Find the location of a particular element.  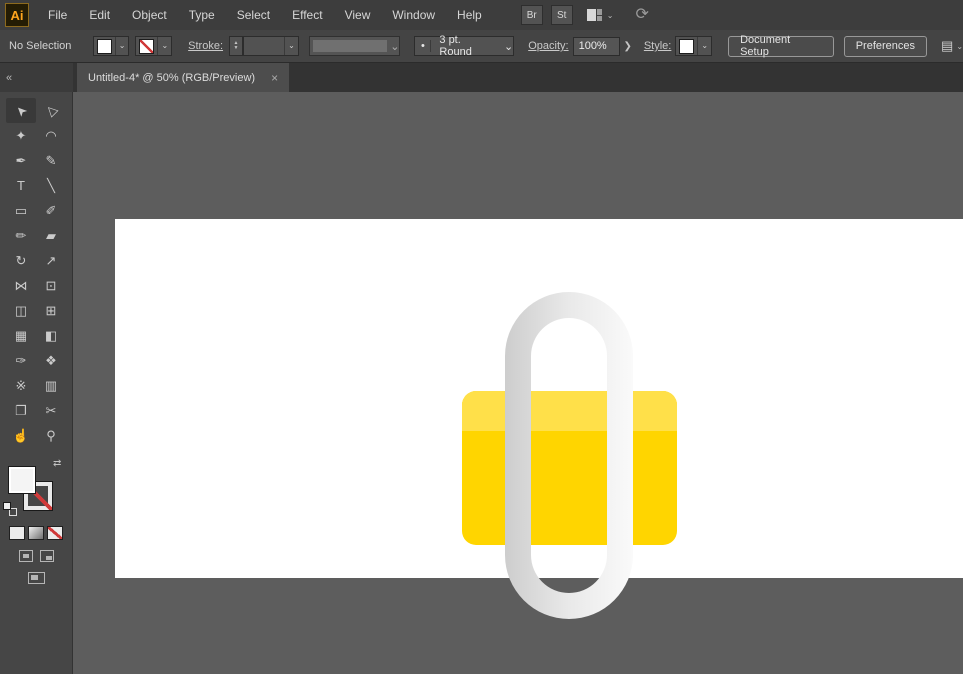

document-tab-title: Untitled-4* @ 50% (RGB/Preview) is located at coordinates (172, 77).